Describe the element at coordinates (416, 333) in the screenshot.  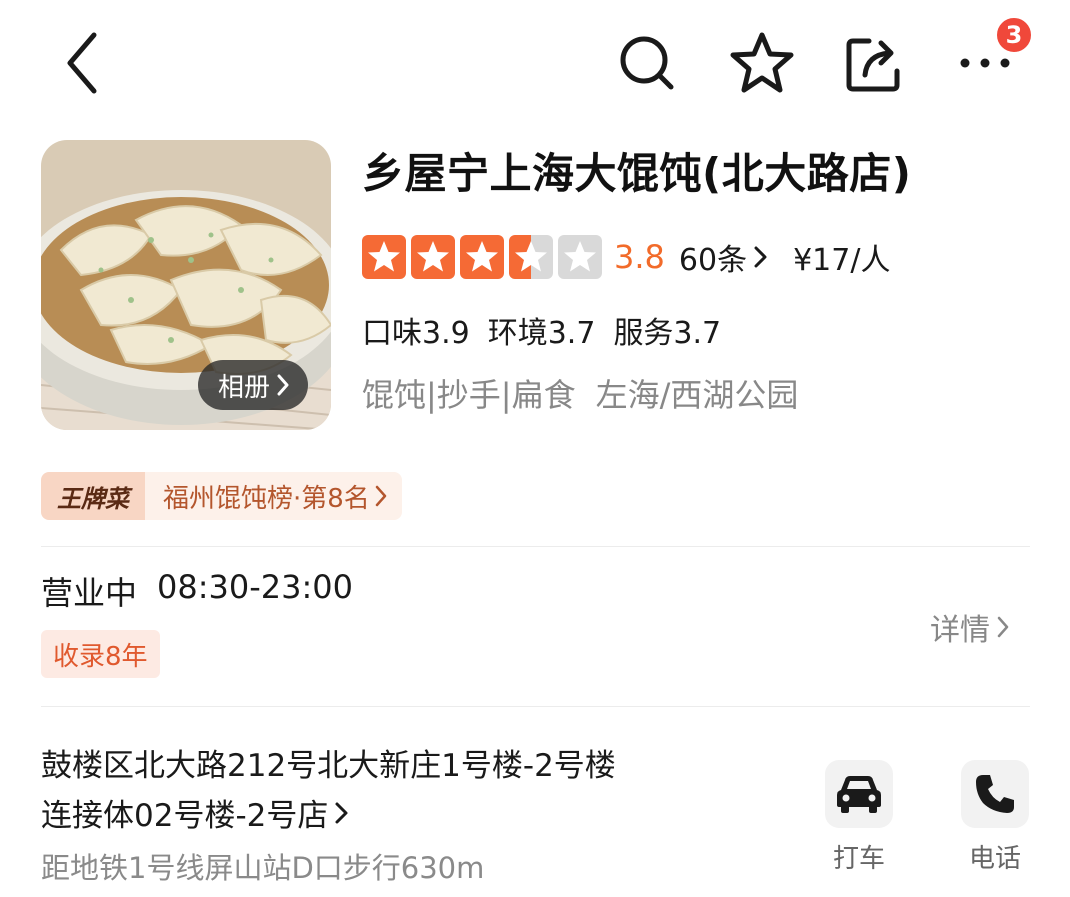
I see `taste-score: 口味3.9` at that location.